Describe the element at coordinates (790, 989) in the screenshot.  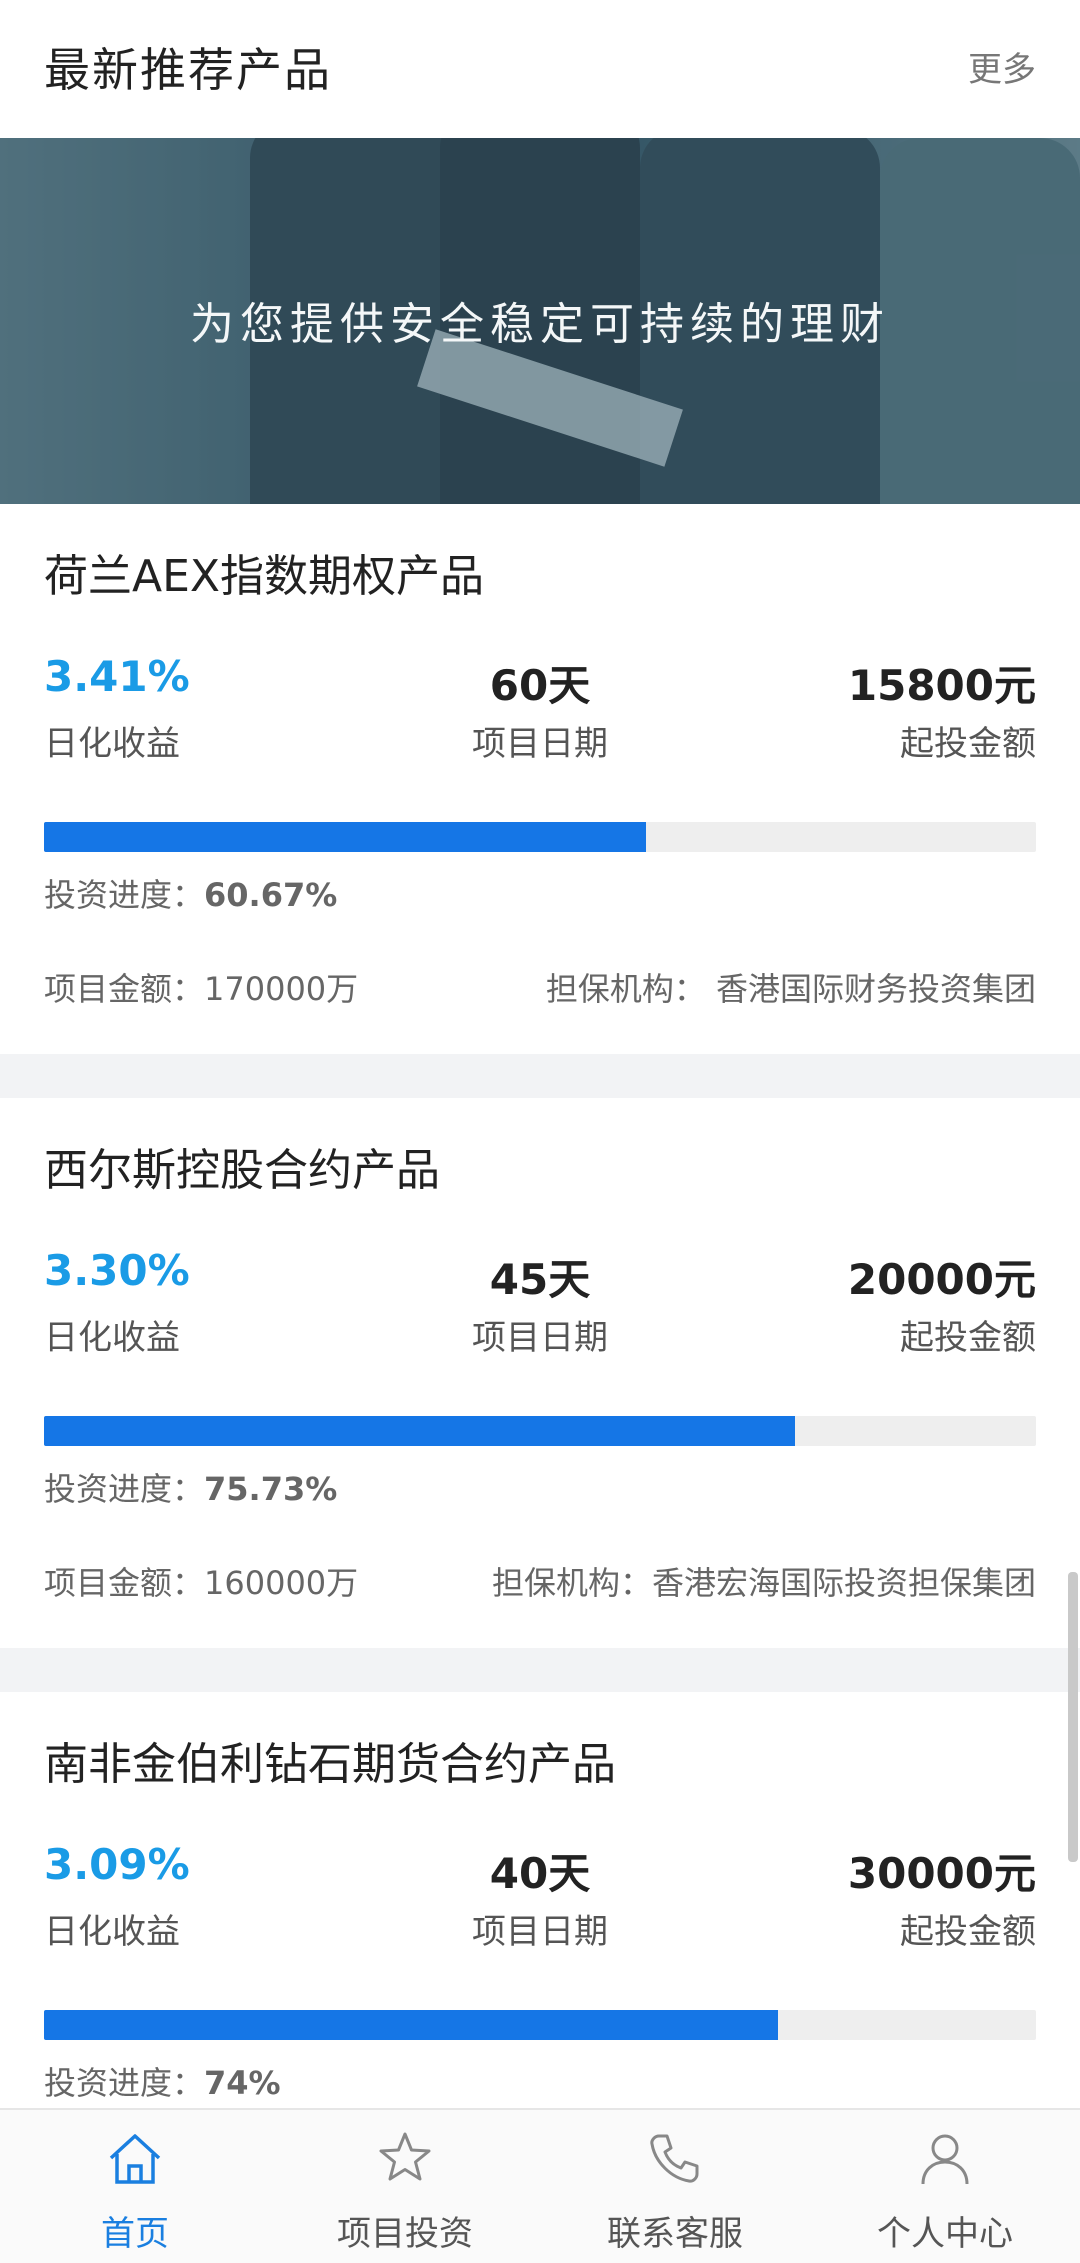
I see `guarantor: 担保机构： 香港国际财务投资集团` at that location.